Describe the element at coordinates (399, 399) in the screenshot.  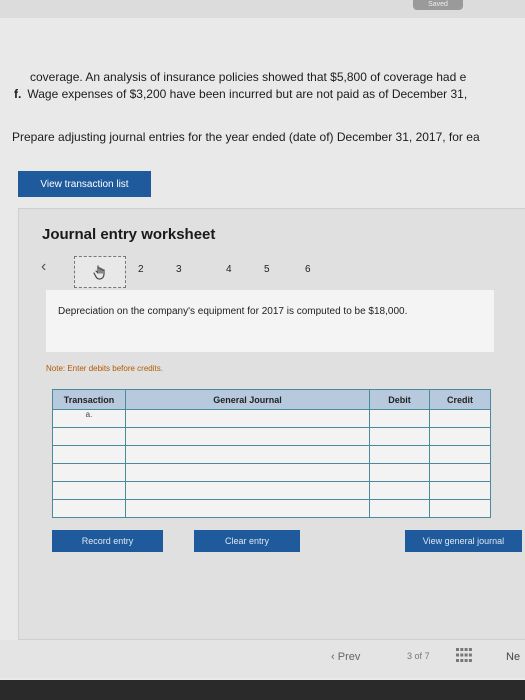
I see `col-debit: Debit` at that location.